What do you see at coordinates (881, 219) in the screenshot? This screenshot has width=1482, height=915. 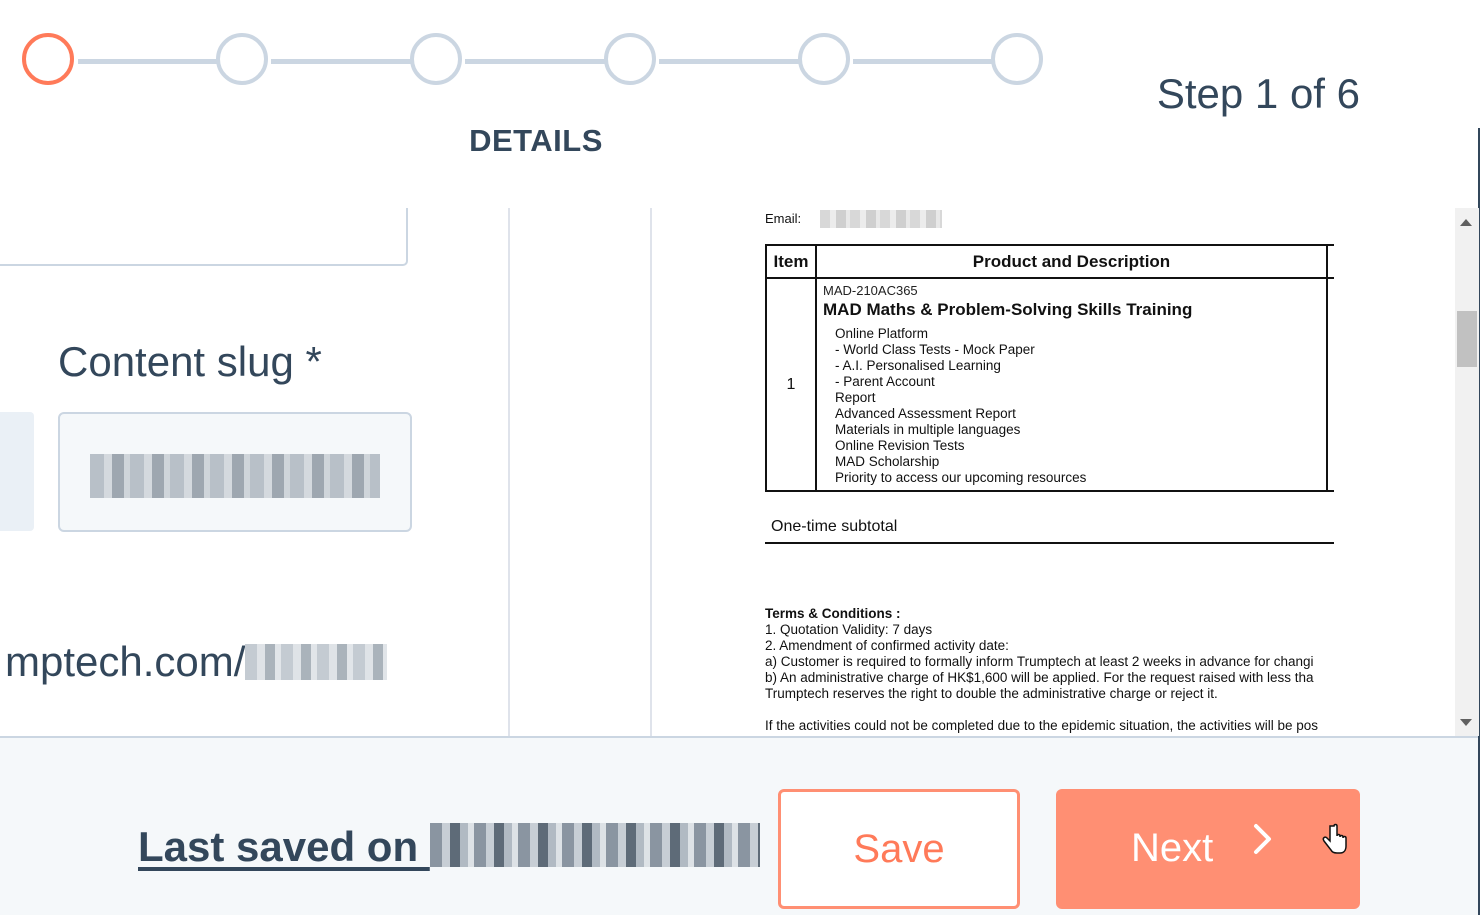 I see `redacted-email-value` at bounding box center [881, 219].